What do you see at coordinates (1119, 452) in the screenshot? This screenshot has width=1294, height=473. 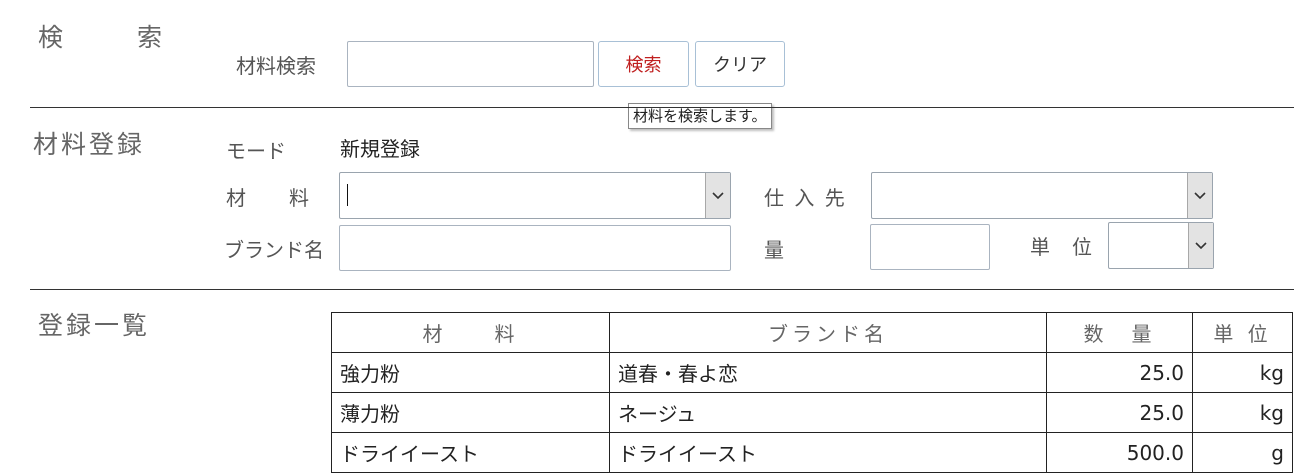 I see `cell-quantity: 500.0` at bounding box center [1119, 452].